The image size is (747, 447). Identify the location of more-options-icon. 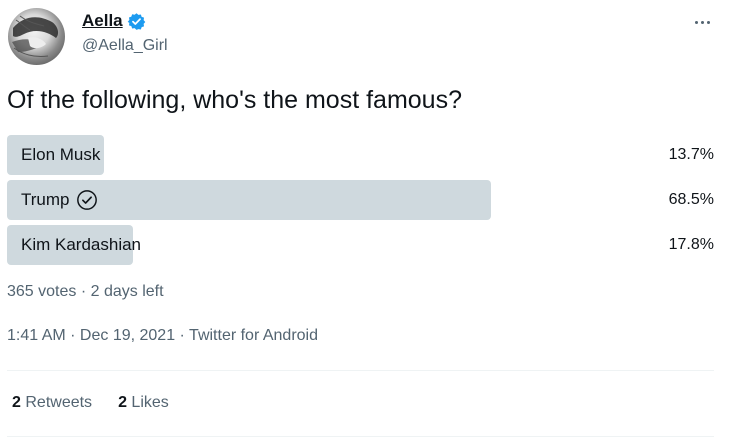
(702, 22).